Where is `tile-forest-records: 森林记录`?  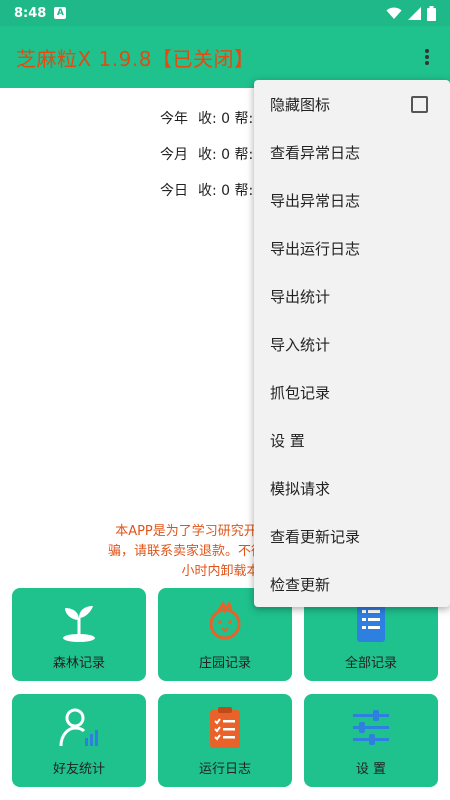
tile-forest-records: 森林记录 is located at coordinates (79, 634).